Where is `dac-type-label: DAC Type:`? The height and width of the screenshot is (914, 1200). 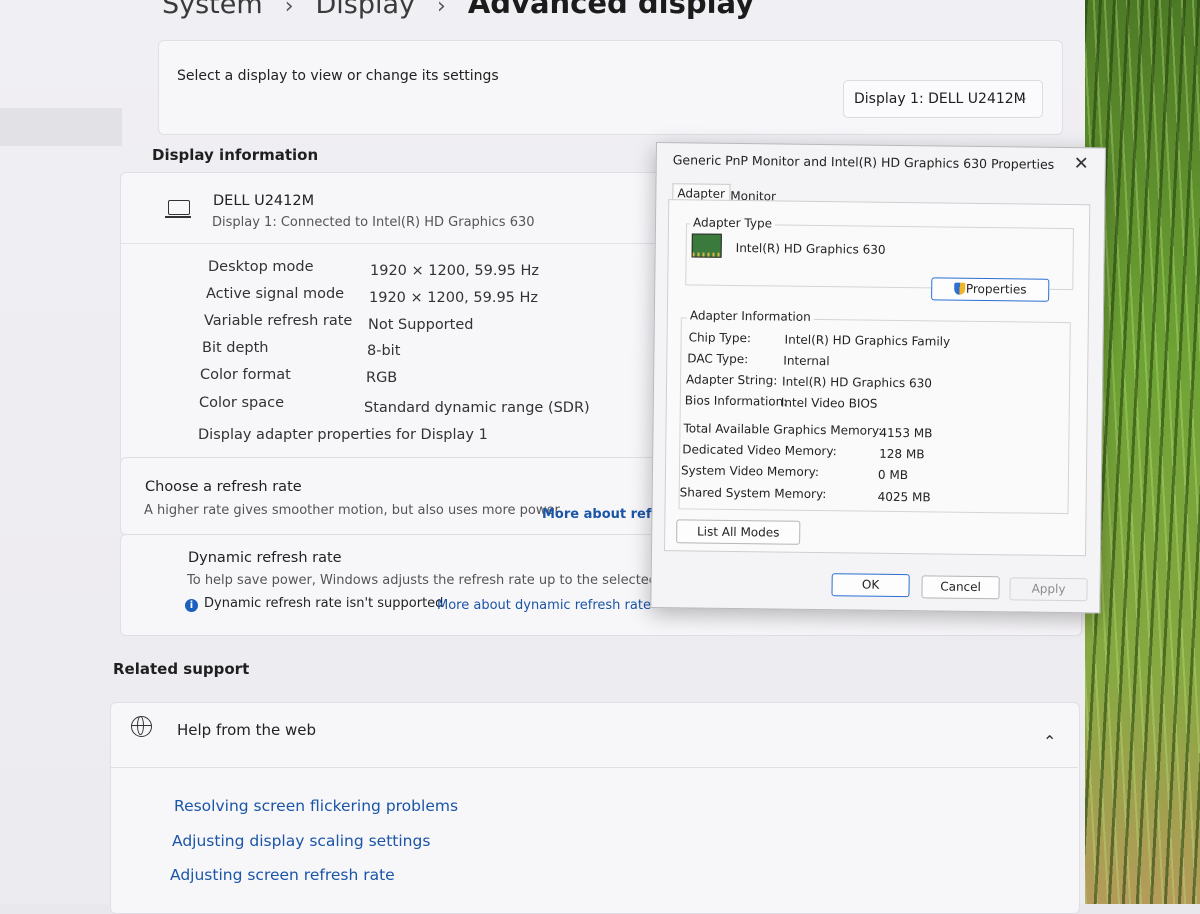 dac-type-label: DAC Type: is located at coordinates (718, 359).